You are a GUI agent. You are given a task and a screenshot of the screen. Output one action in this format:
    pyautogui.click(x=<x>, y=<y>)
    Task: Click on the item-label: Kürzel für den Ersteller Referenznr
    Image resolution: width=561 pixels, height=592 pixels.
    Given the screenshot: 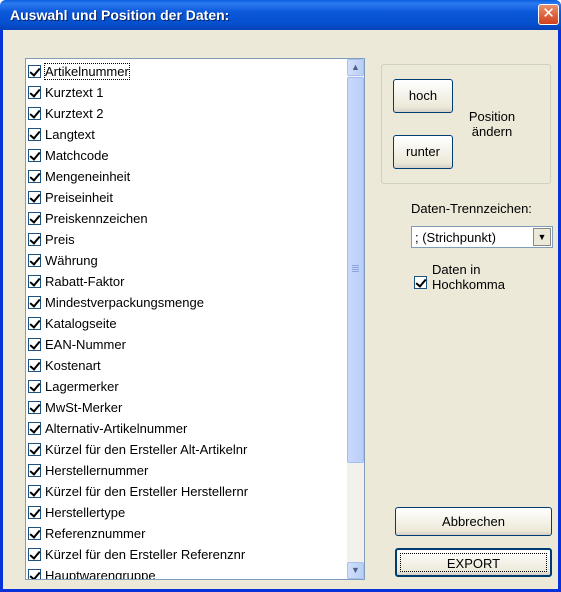 What is the action you would take?
    pyautogui.click(x=145, y=554)
    